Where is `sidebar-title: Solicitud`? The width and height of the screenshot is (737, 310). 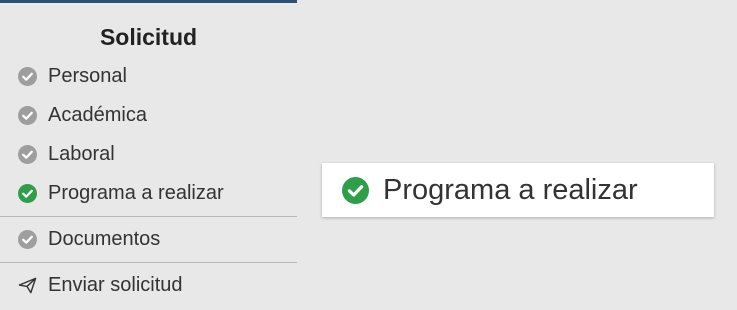
sidebar-title: Solicitud is located at coordinates (148, 37).